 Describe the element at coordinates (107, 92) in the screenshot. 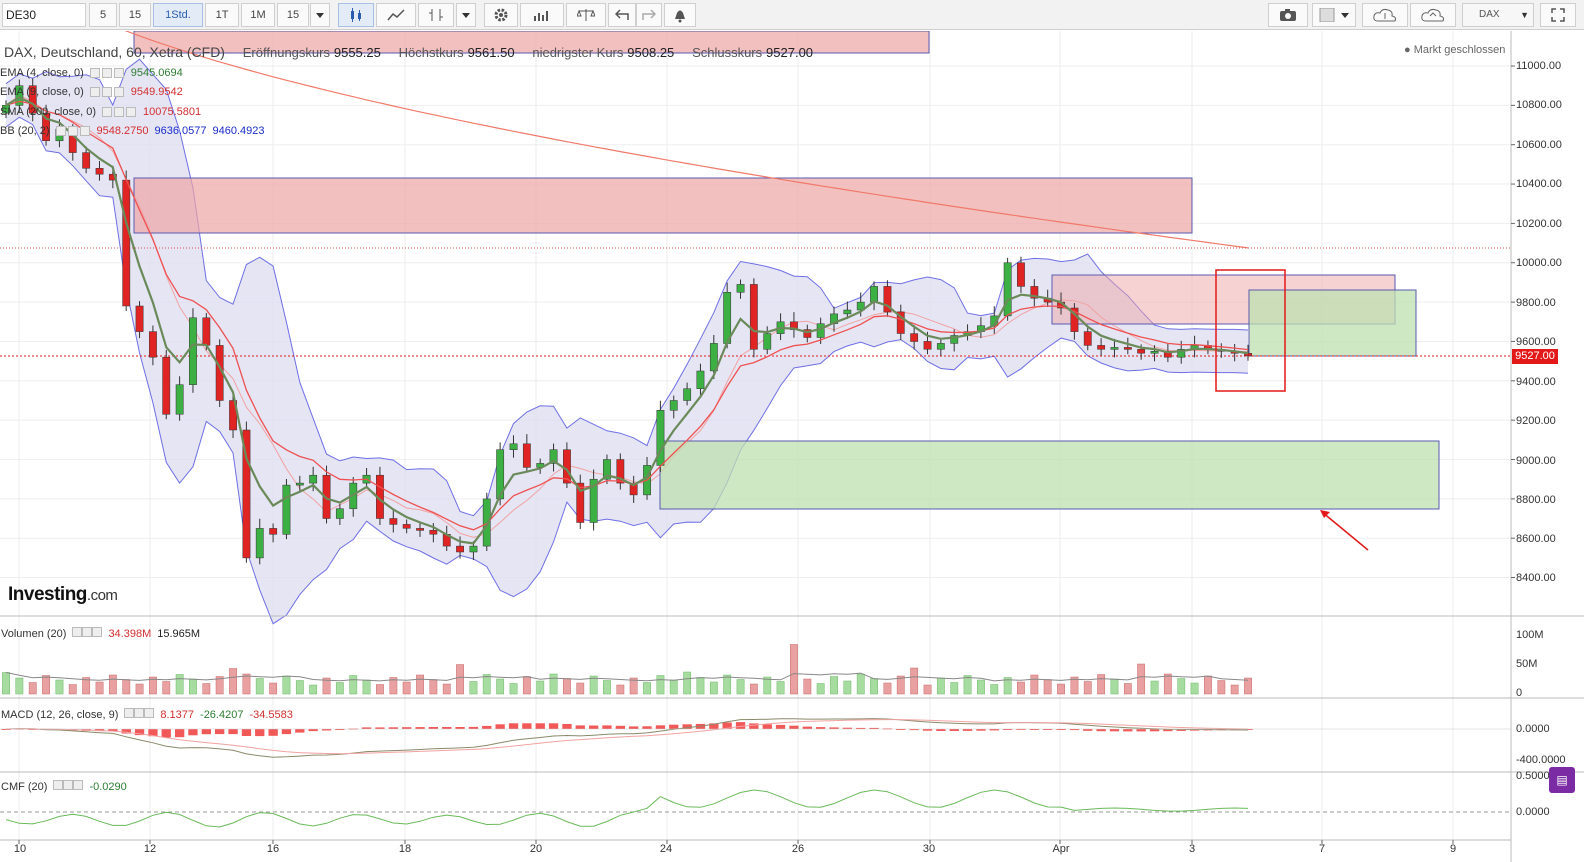

I see `ema9-controls` at that location.